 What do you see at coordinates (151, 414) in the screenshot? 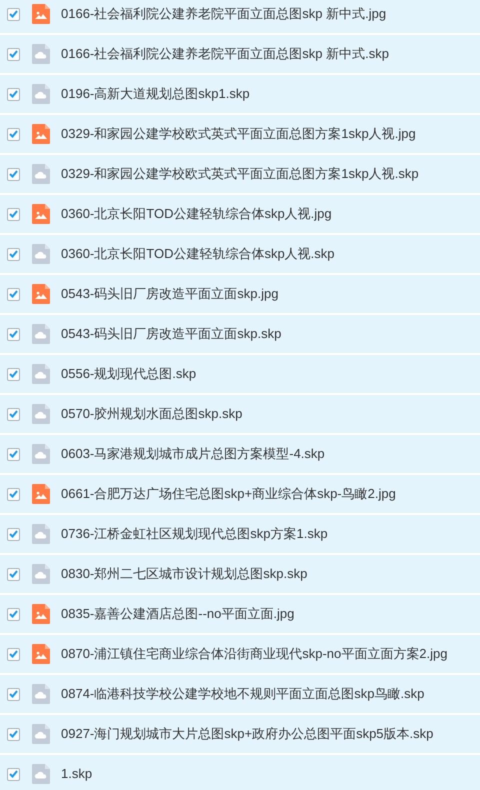
I see `file-name: 0570-胶州规划水面总图skp.skp` at bounding box center [151, 414].